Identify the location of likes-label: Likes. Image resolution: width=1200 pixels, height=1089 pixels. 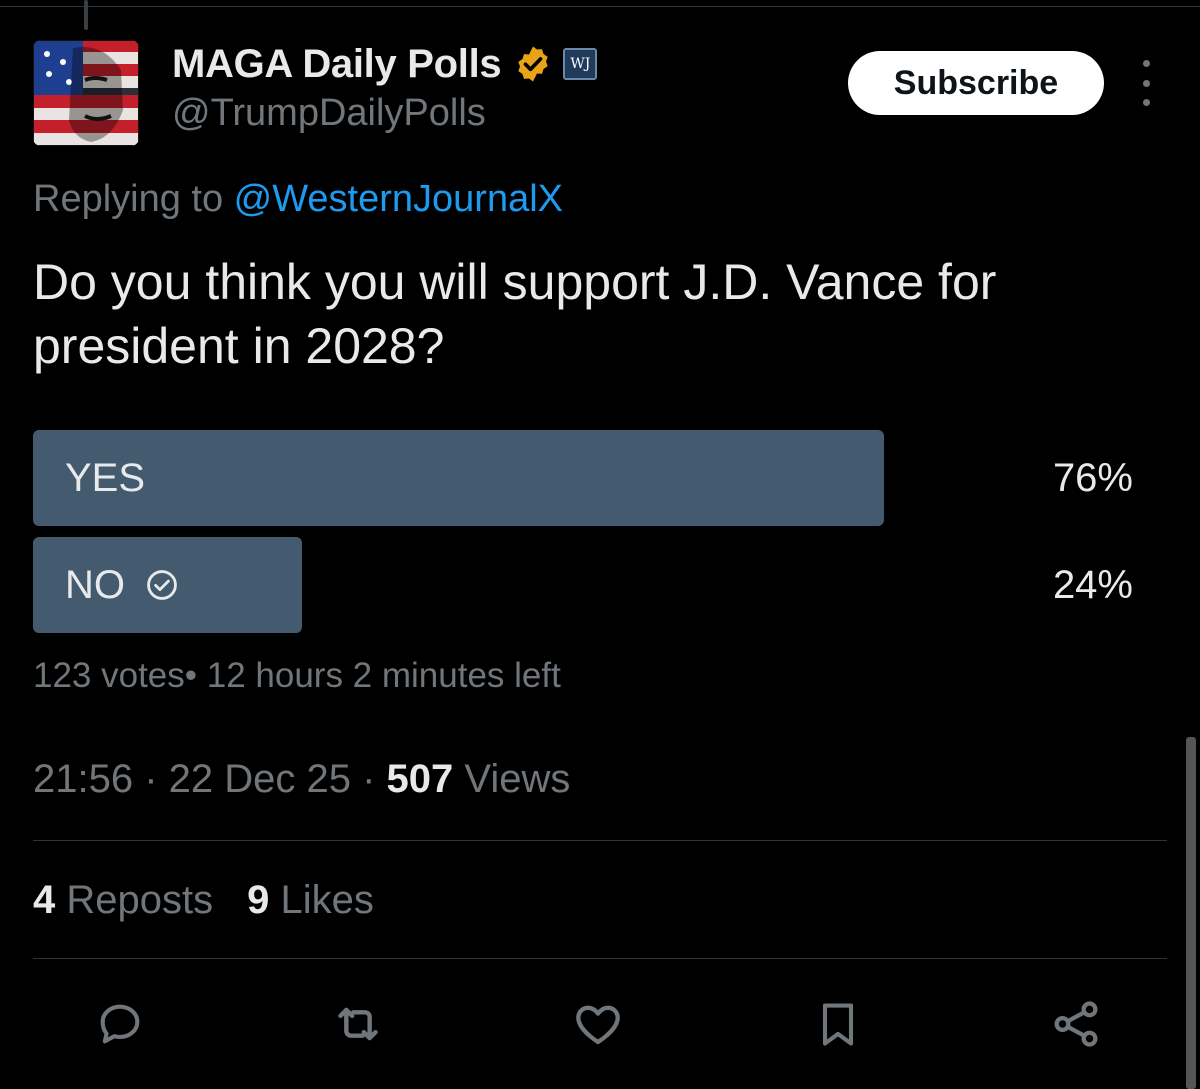
(321, 900).